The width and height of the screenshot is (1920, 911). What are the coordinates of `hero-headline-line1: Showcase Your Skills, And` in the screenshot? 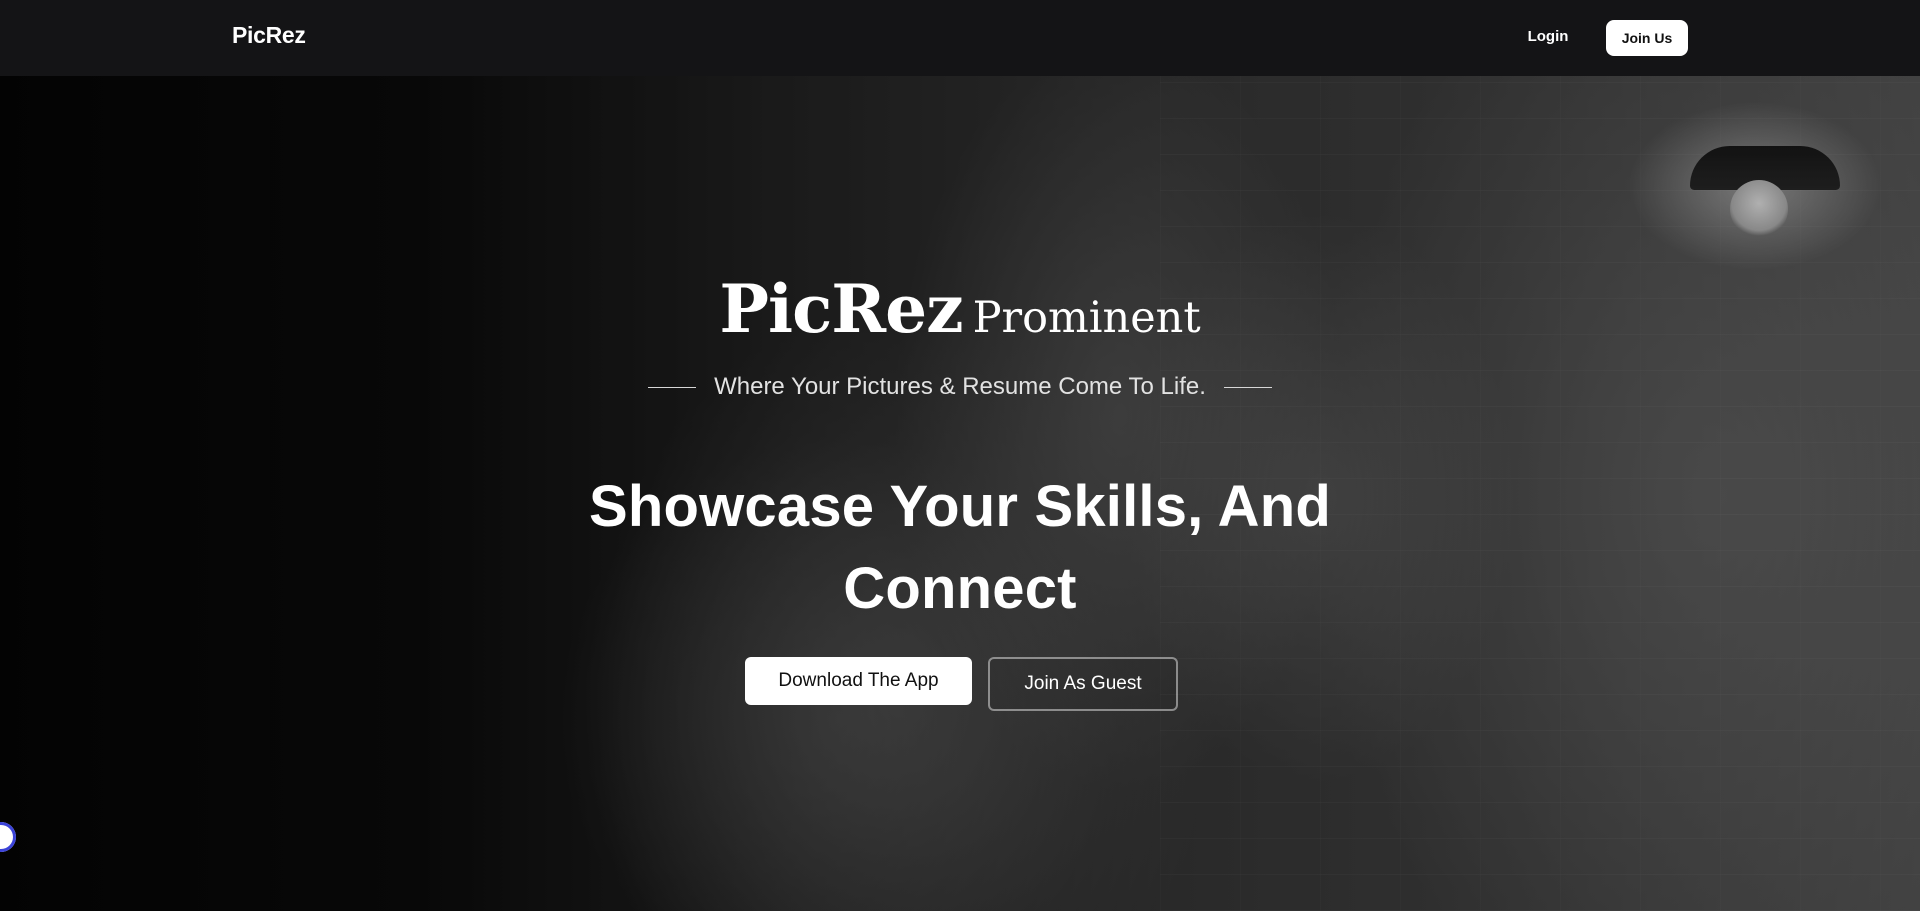 It's located at (960, 506).